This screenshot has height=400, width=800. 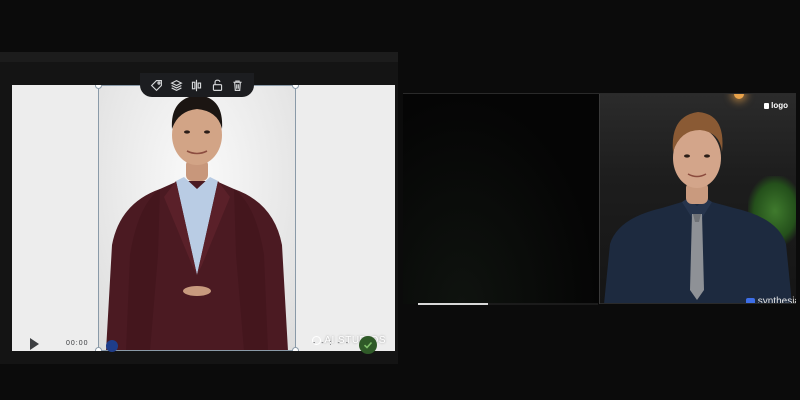 I want to click on trash-icon, so click(x=238, y=85).